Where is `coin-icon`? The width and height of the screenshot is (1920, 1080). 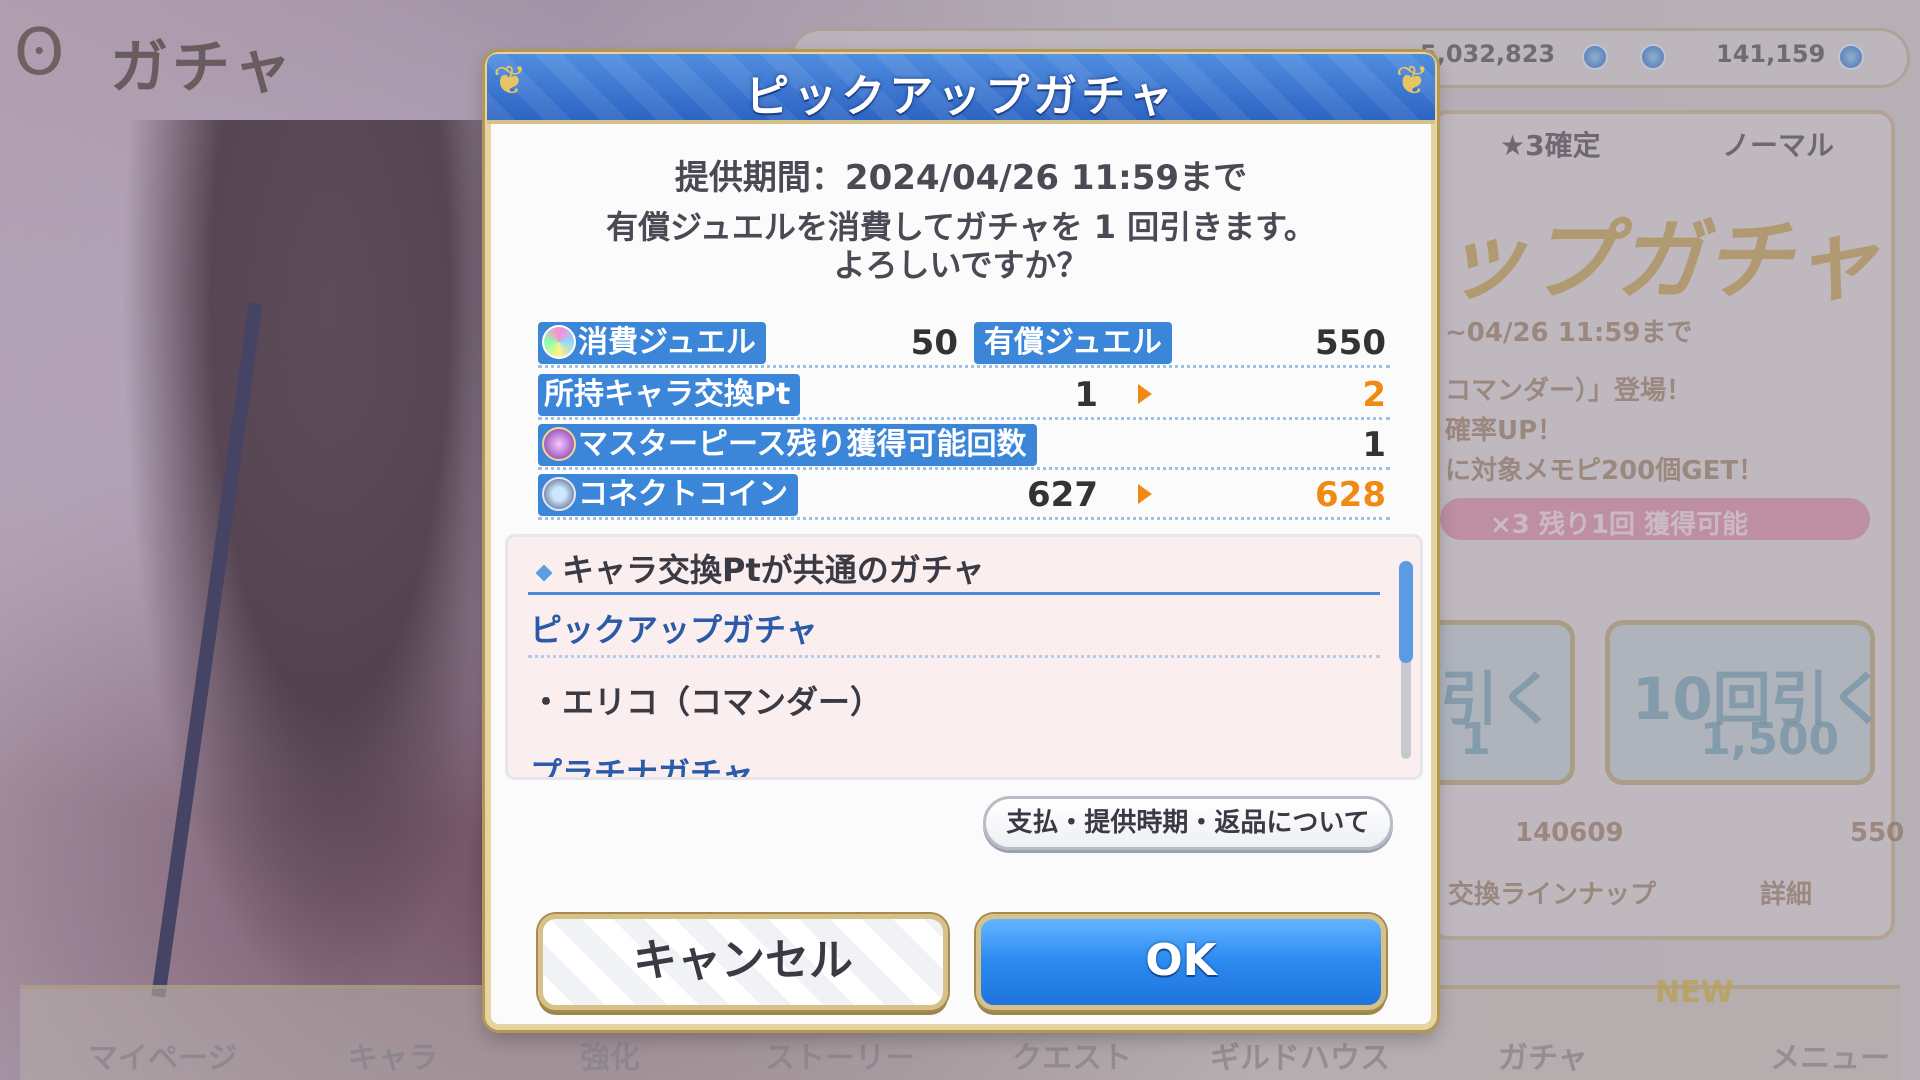
coin-icon is located at coordinates (559, 494).